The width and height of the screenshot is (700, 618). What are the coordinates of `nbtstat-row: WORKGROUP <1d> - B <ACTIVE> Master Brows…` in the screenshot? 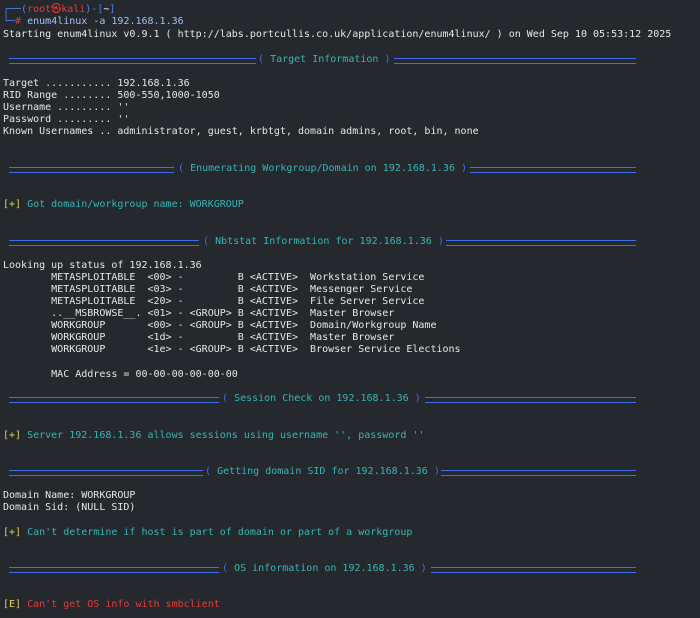 It's located at (199, 337).